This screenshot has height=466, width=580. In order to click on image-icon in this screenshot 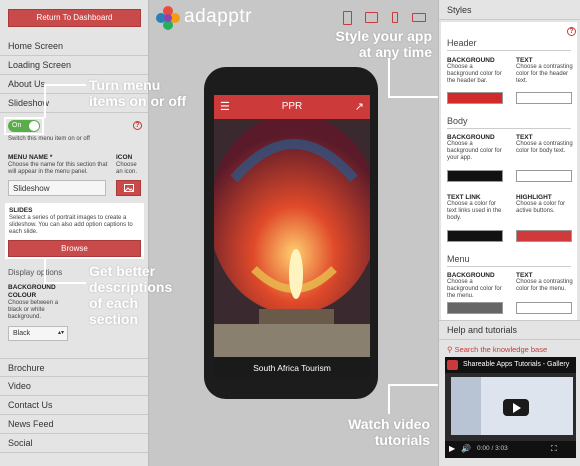, I will do `click(128, 188)`.